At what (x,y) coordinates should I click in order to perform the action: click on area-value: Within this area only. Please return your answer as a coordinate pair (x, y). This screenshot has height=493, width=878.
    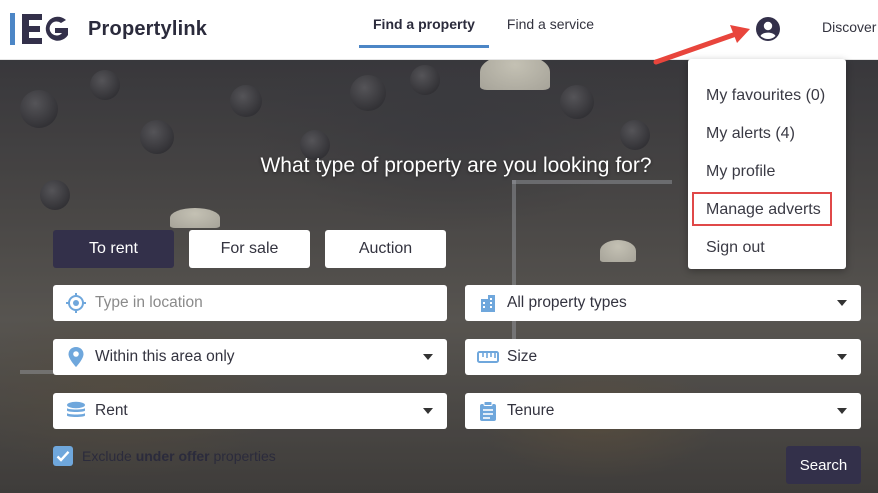
    Looking at the image, I should click on (165, 356).